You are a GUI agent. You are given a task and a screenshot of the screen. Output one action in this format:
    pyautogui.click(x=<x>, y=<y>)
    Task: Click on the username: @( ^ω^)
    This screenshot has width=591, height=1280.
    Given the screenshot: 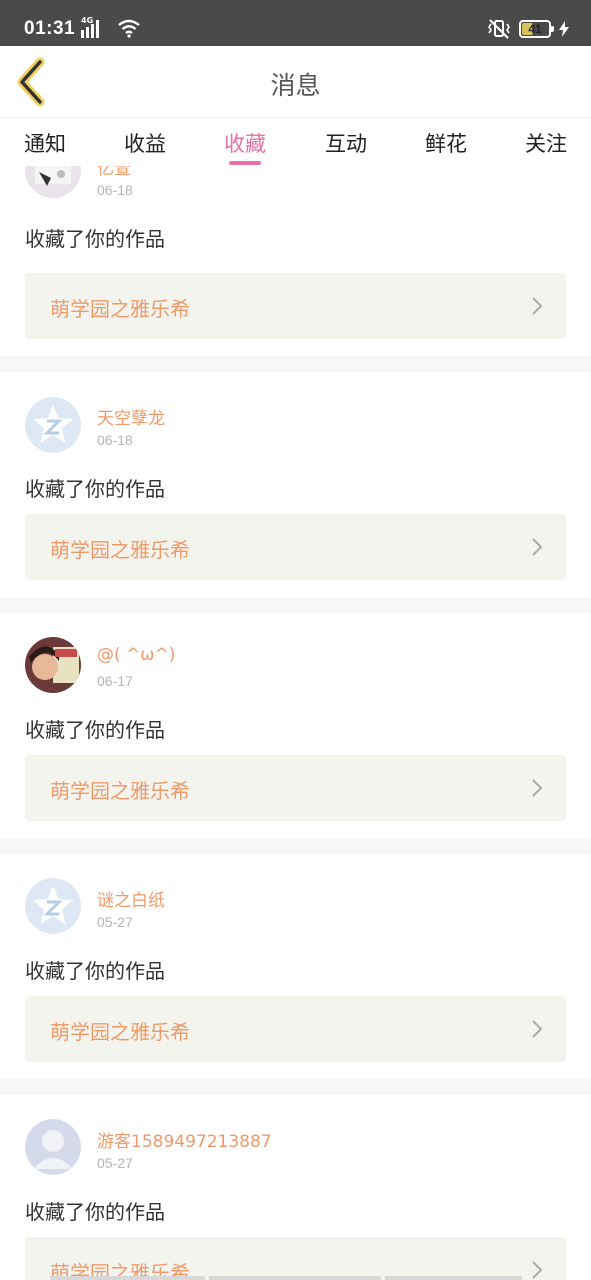 What is the action you would take?
    pyautogui.click(x=136, y=655)
    